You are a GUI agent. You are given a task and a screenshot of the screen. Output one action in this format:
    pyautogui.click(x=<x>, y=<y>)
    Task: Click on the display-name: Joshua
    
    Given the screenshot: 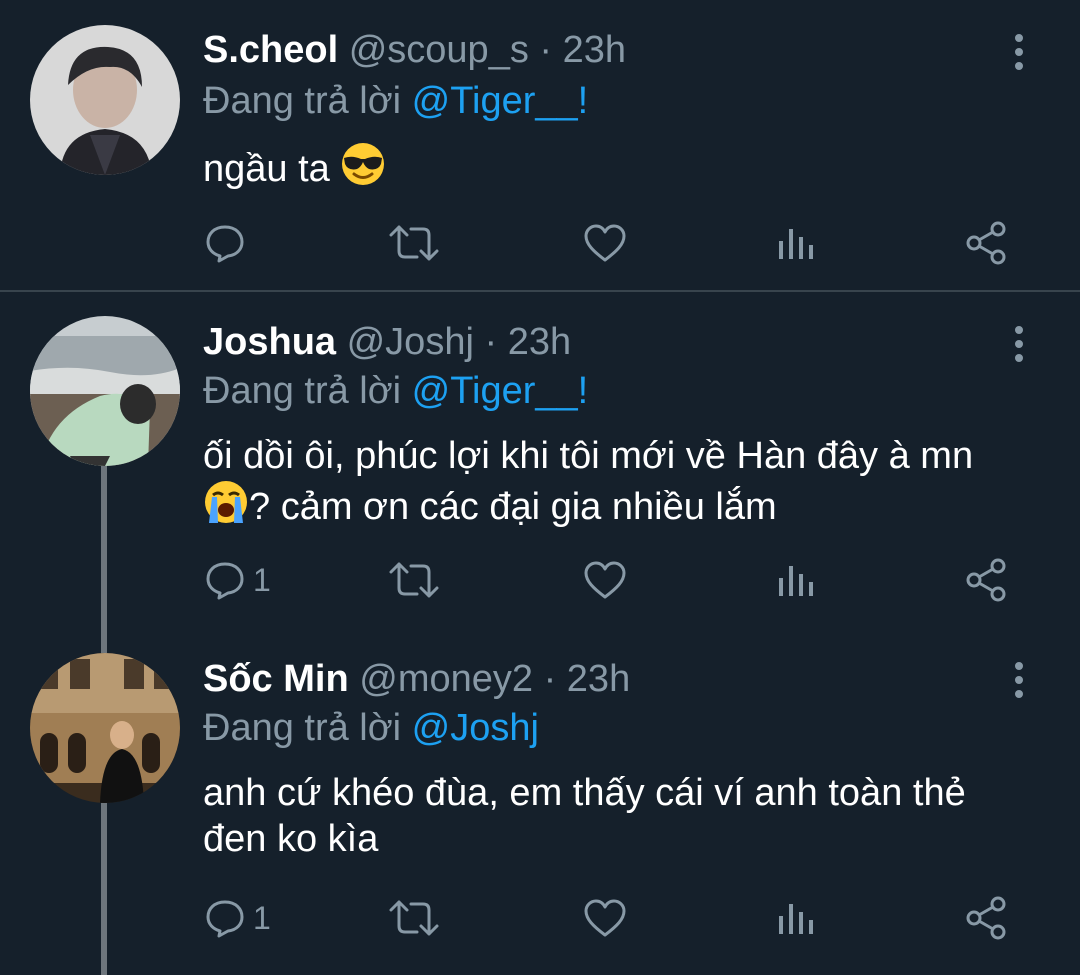 What is the action you would take?
    pyautogui.click(x=269, y=342)
    